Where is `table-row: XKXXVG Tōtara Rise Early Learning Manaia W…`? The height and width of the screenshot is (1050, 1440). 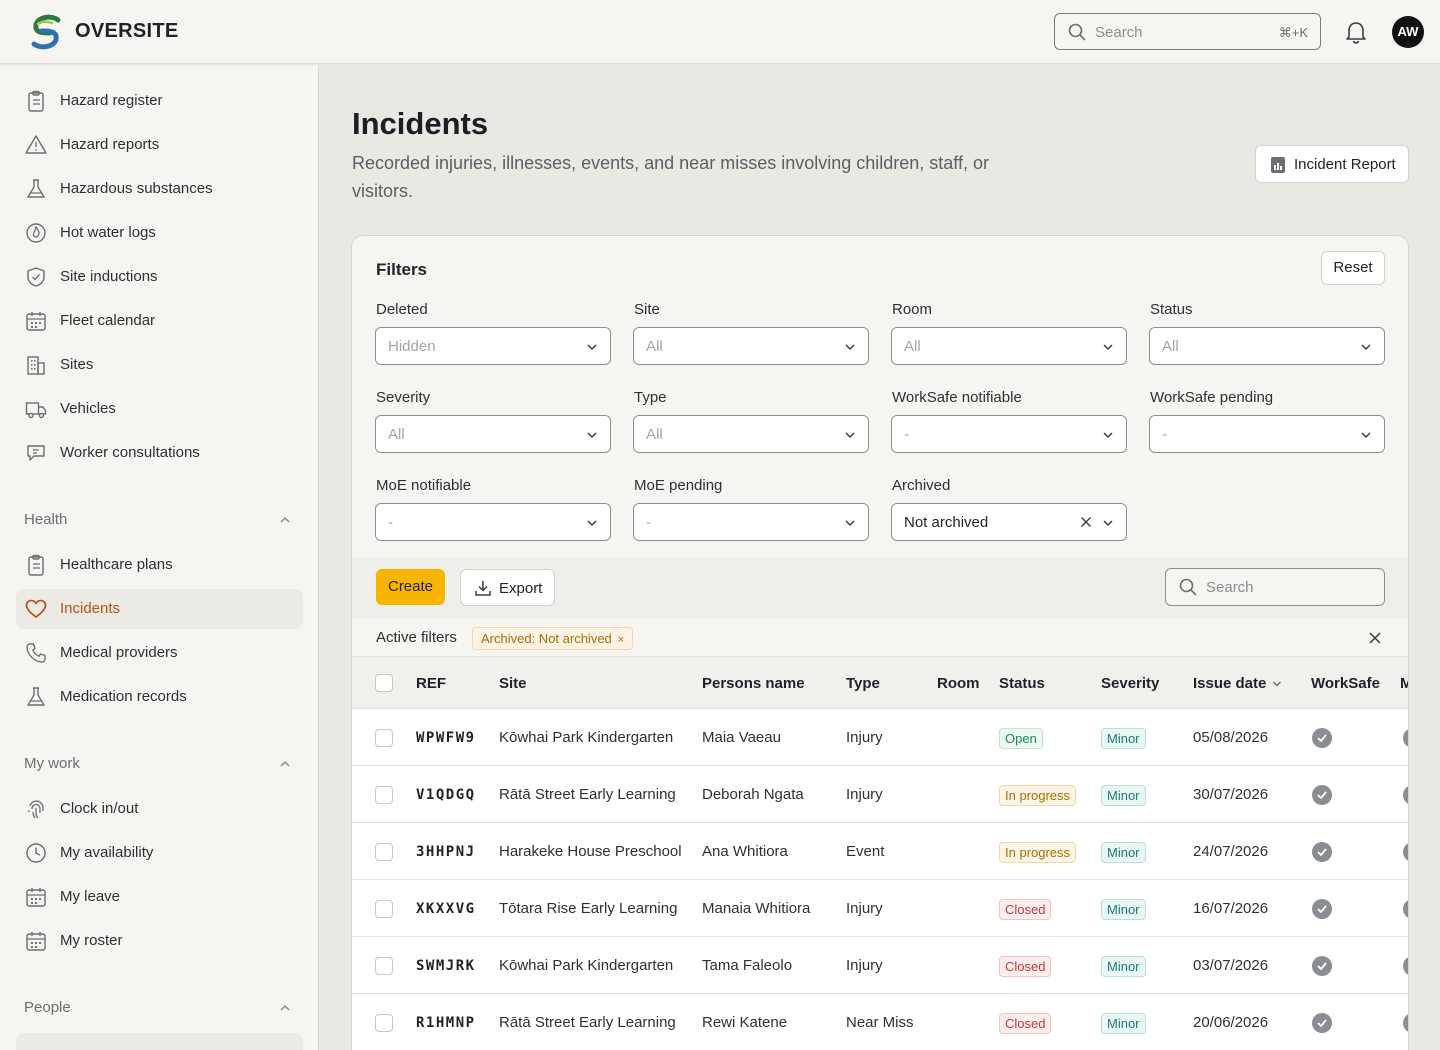 table-row: XKXXVG Tōtara Rise Early Learning Manaia W… is located at coordinates (880, 908).